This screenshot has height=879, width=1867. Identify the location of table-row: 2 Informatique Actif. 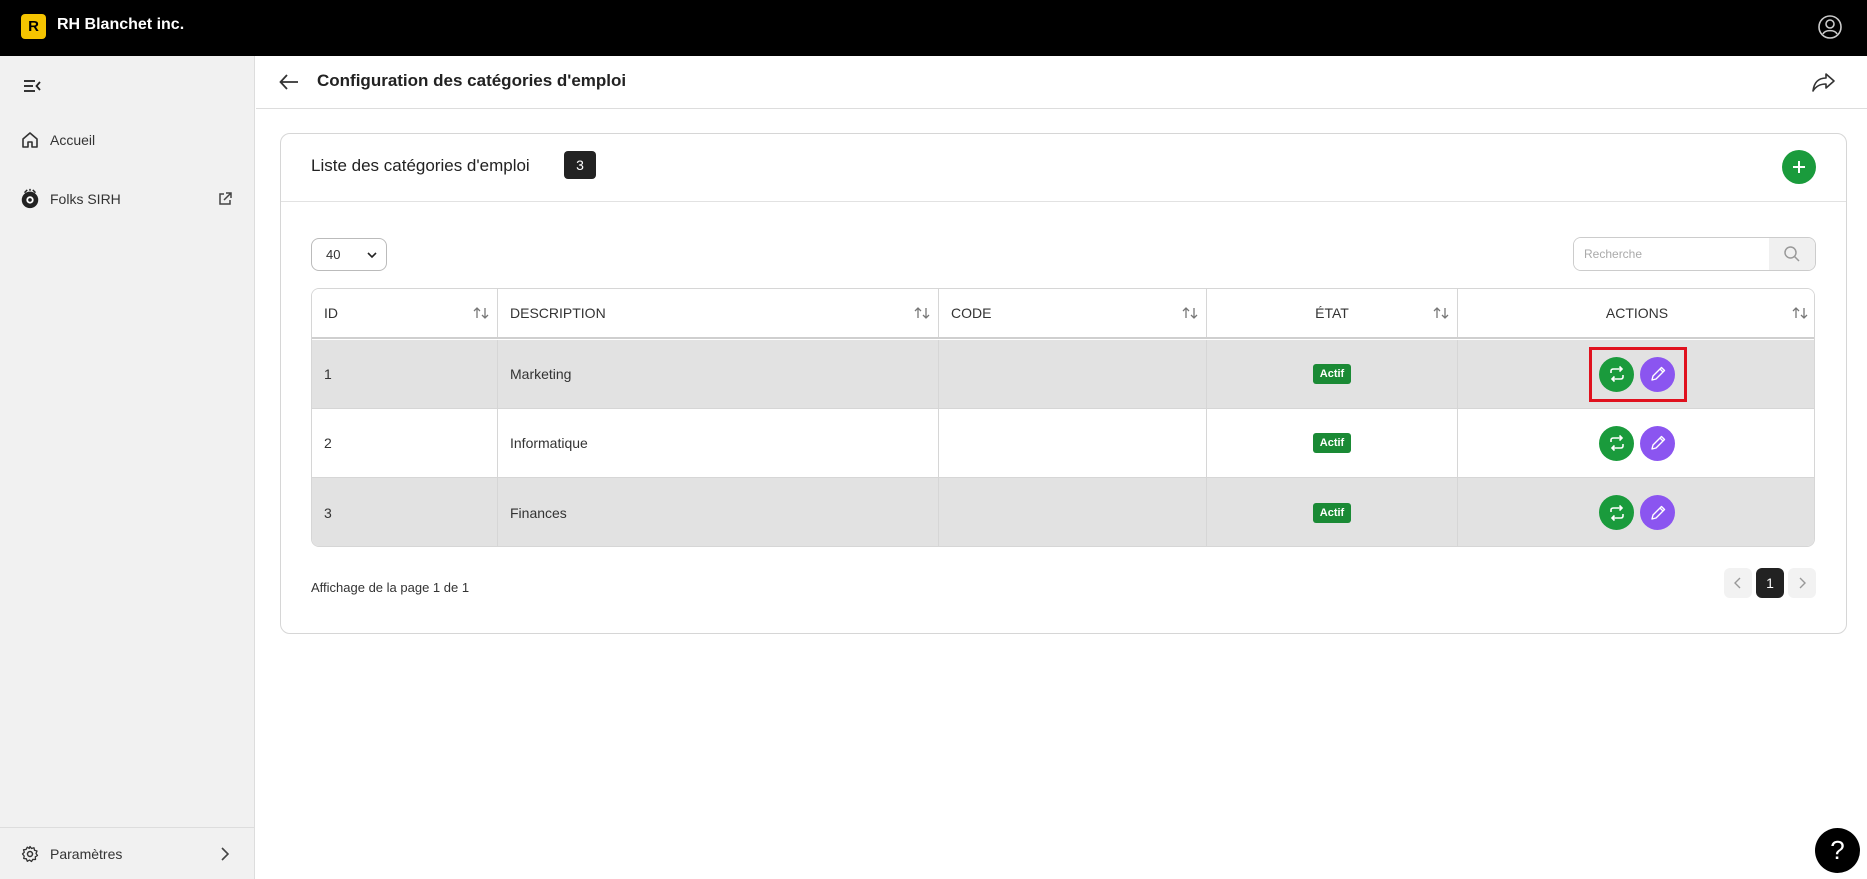
(1063, 443).